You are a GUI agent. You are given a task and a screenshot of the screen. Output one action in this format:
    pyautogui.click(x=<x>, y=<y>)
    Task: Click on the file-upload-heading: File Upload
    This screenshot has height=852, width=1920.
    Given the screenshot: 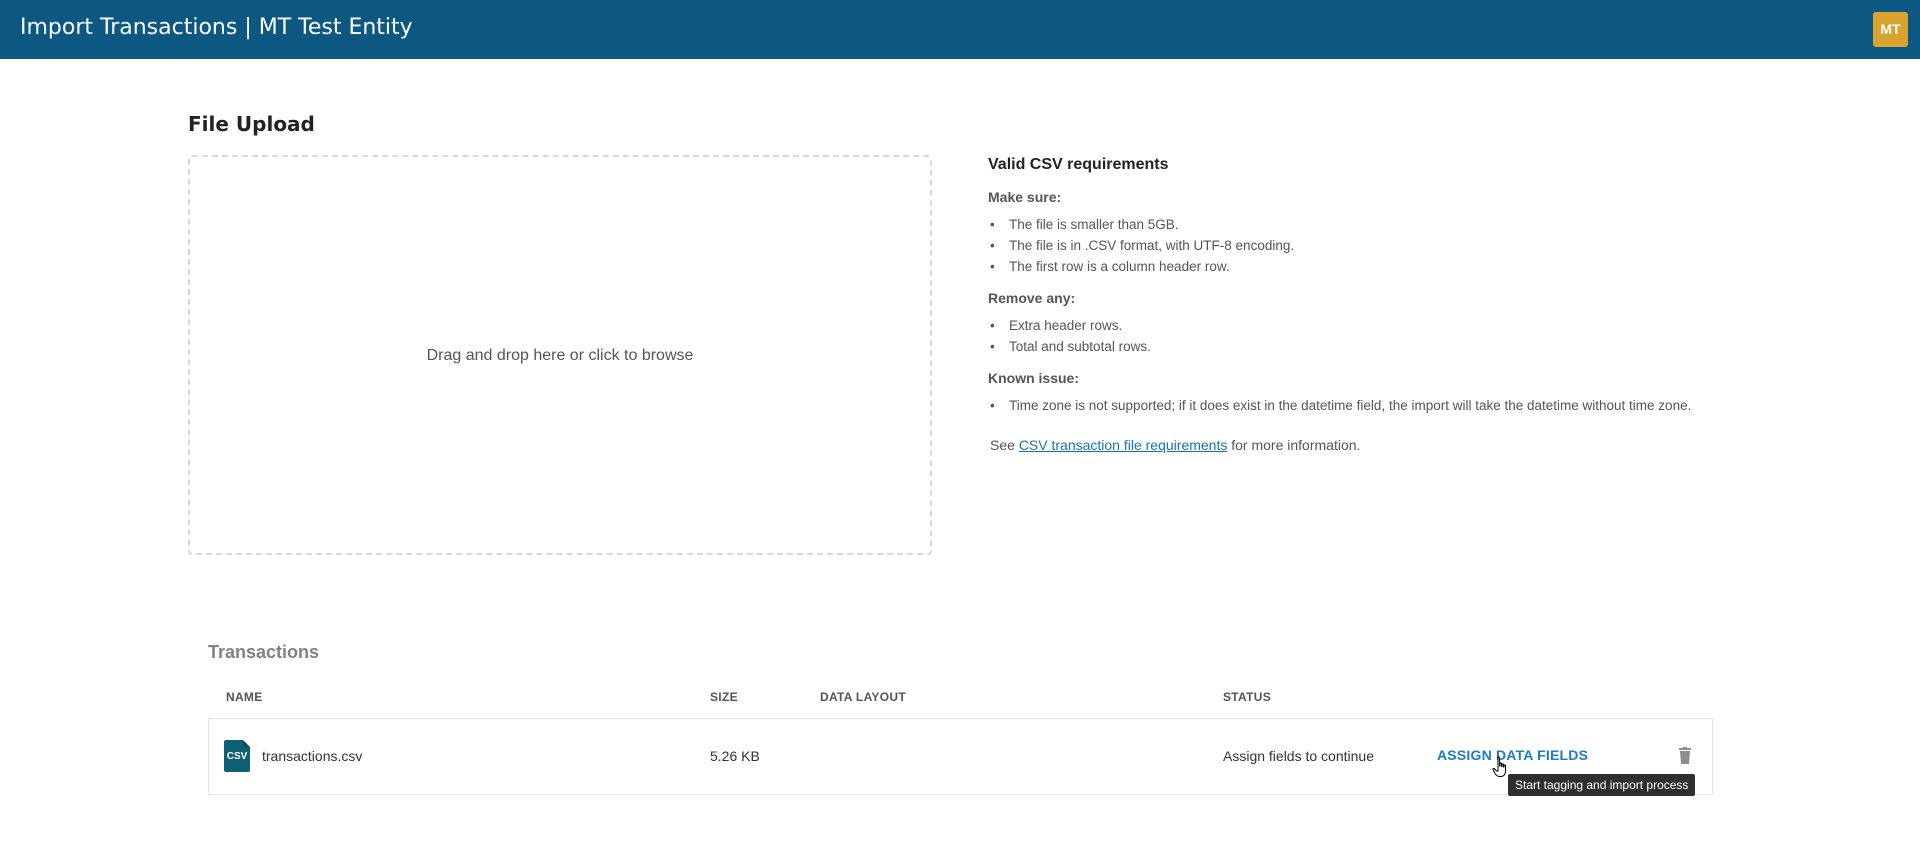 What is the action you would take?
    pyautogui.click(x=251, y=124)
    